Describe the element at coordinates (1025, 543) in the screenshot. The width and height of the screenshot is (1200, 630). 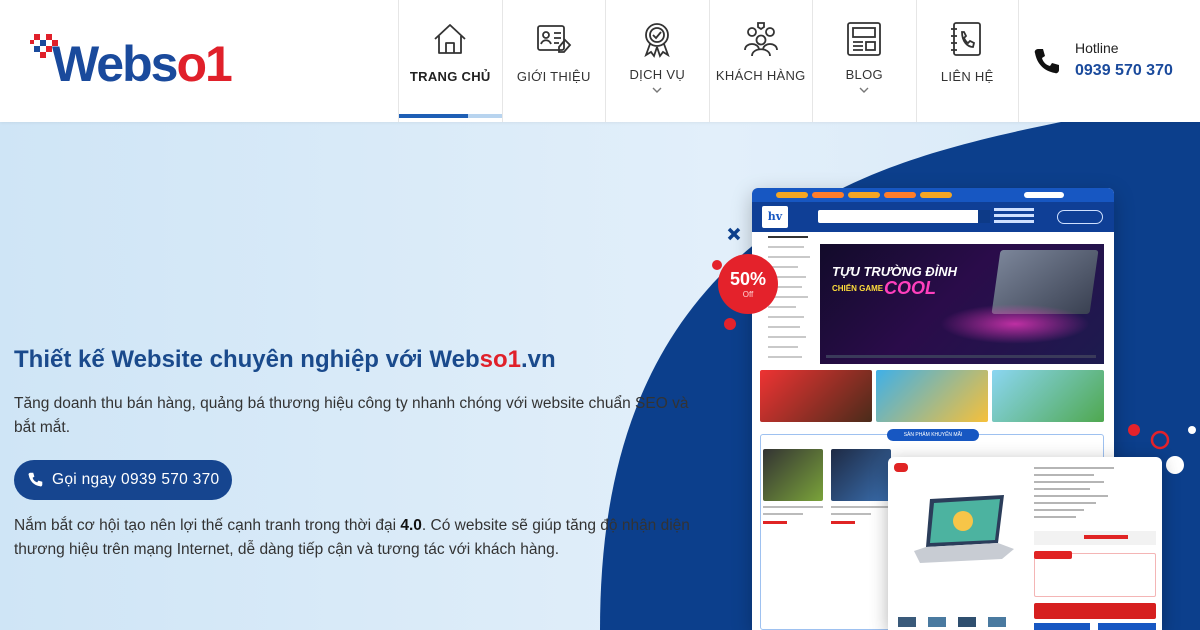
I see `mockup-product-popup` at that location.